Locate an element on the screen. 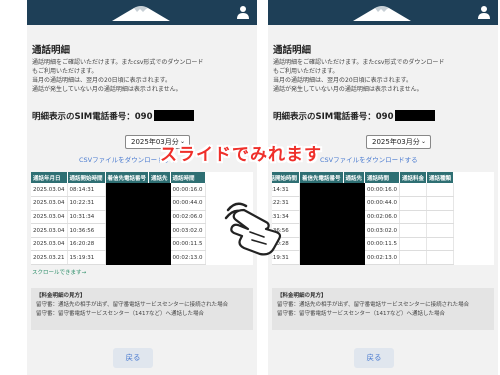 This screenshot has height=375, width=500. sim-number: 明細表示のSIM電話番号：090 is located at coordinates (354, 116).